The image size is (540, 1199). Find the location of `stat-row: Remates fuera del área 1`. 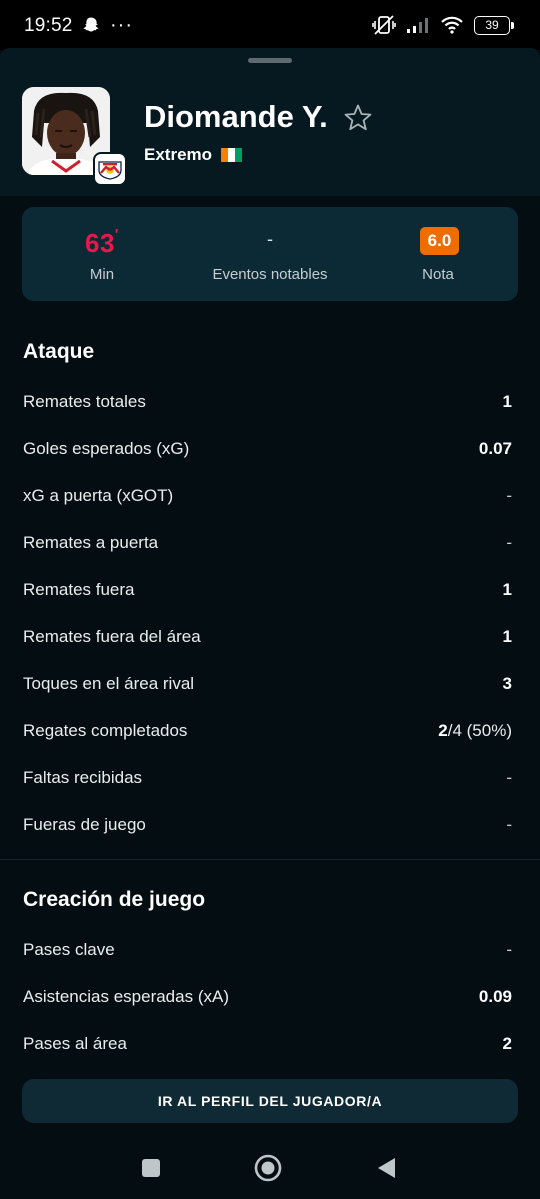

stat-row: Remates fuera del área 1 is located at coordinates (267, 637).